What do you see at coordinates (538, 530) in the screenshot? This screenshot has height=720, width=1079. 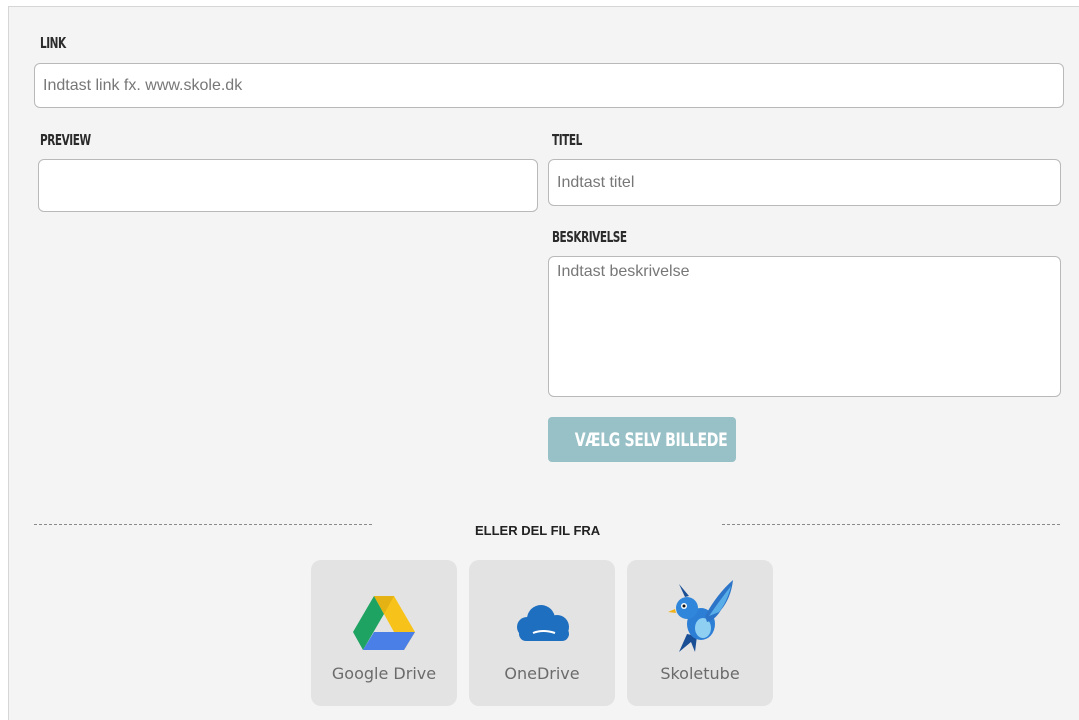 I see `divider-text: ELLER DEL FIL FRA` at bounding box center [538, 530].